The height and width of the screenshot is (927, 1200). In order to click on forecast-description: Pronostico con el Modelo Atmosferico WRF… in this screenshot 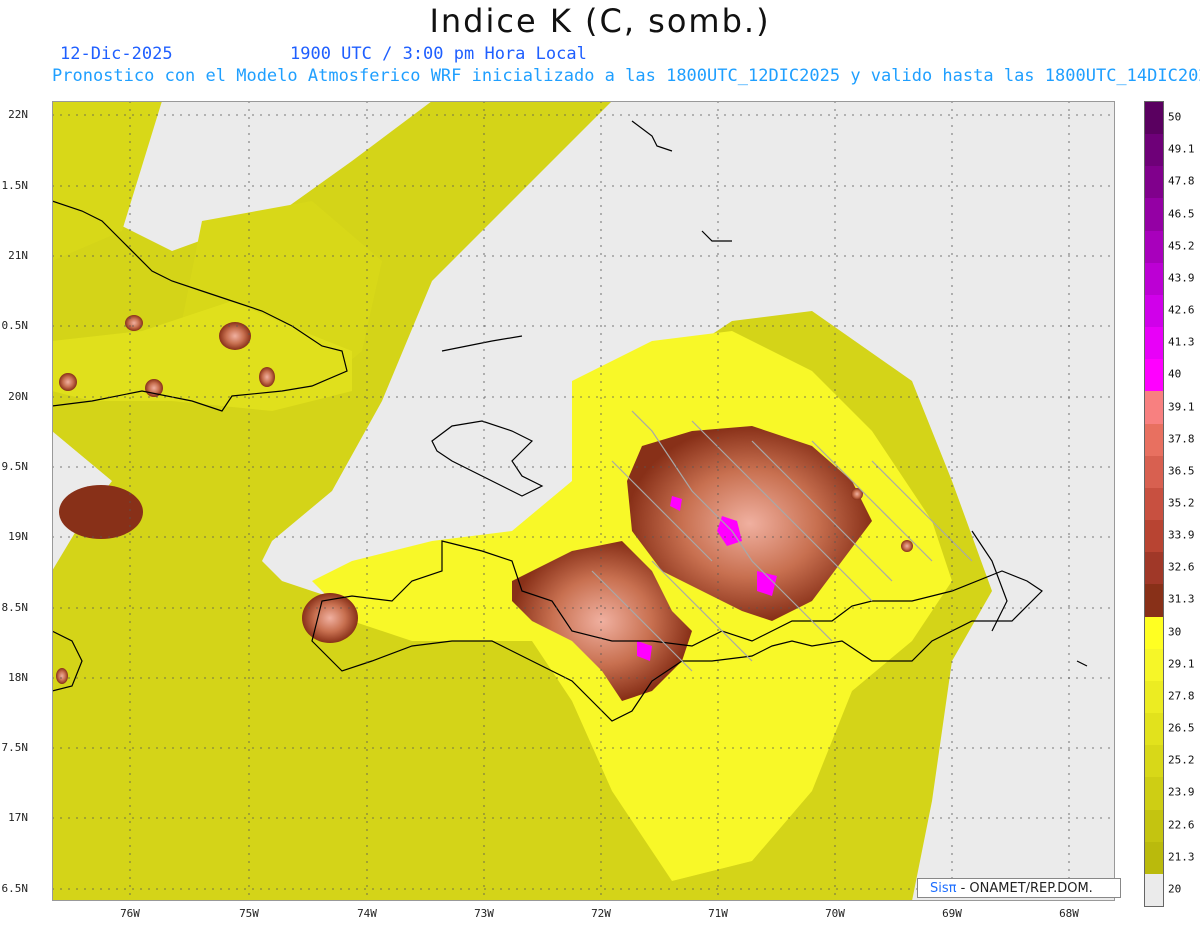, I will do `click(626, 76)`.